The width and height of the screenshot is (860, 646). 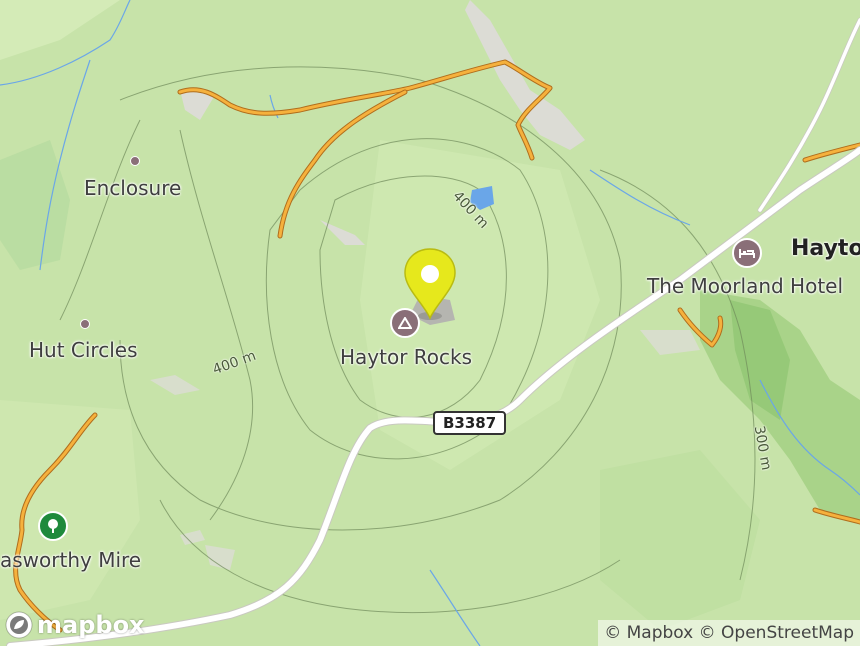 I want to click on place-label-mire: asworthy Mire, so click(x=70, y=560).